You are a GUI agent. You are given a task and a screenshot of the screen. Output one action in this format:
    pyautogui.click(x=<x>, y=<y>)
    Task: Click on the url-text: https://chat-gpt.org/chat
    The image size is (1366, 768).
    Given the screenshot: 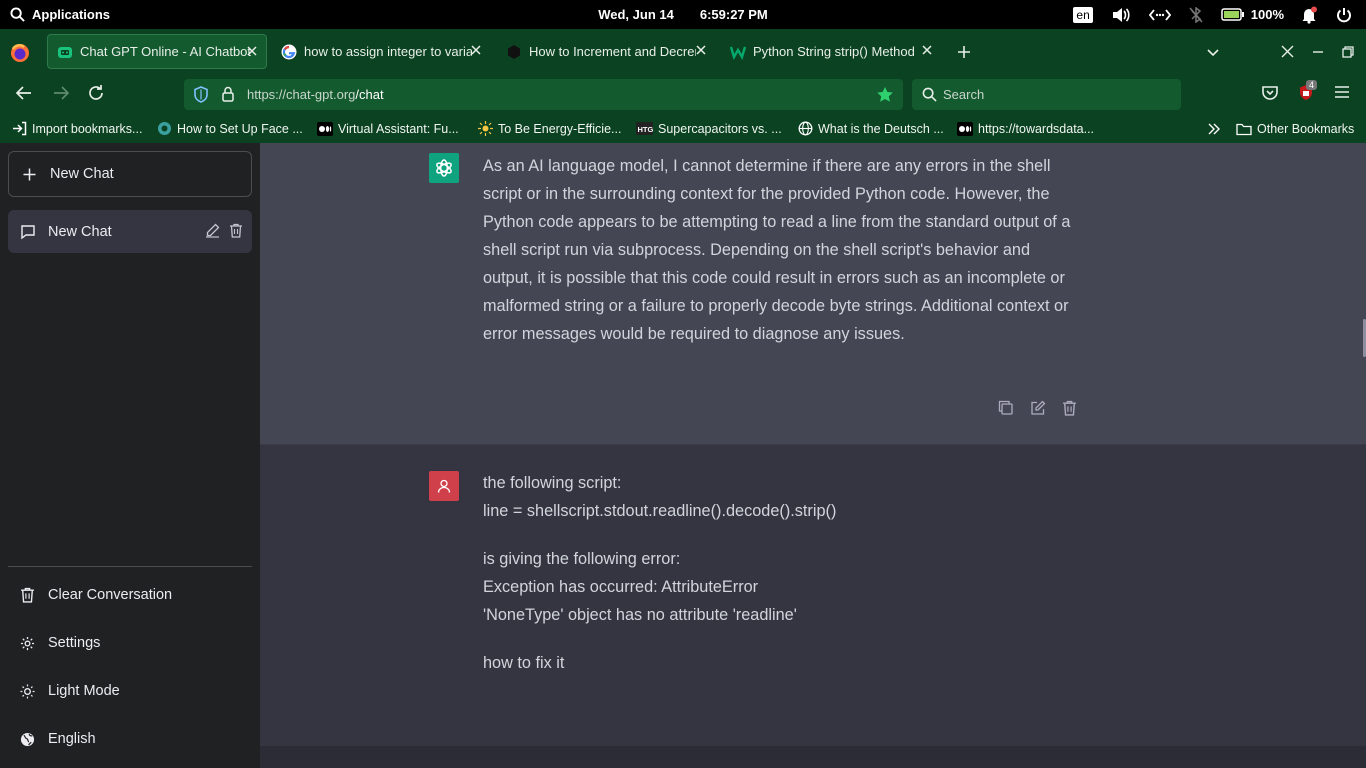 What is the action you would take?
    pyautogui.click(x=315, y=94)
    